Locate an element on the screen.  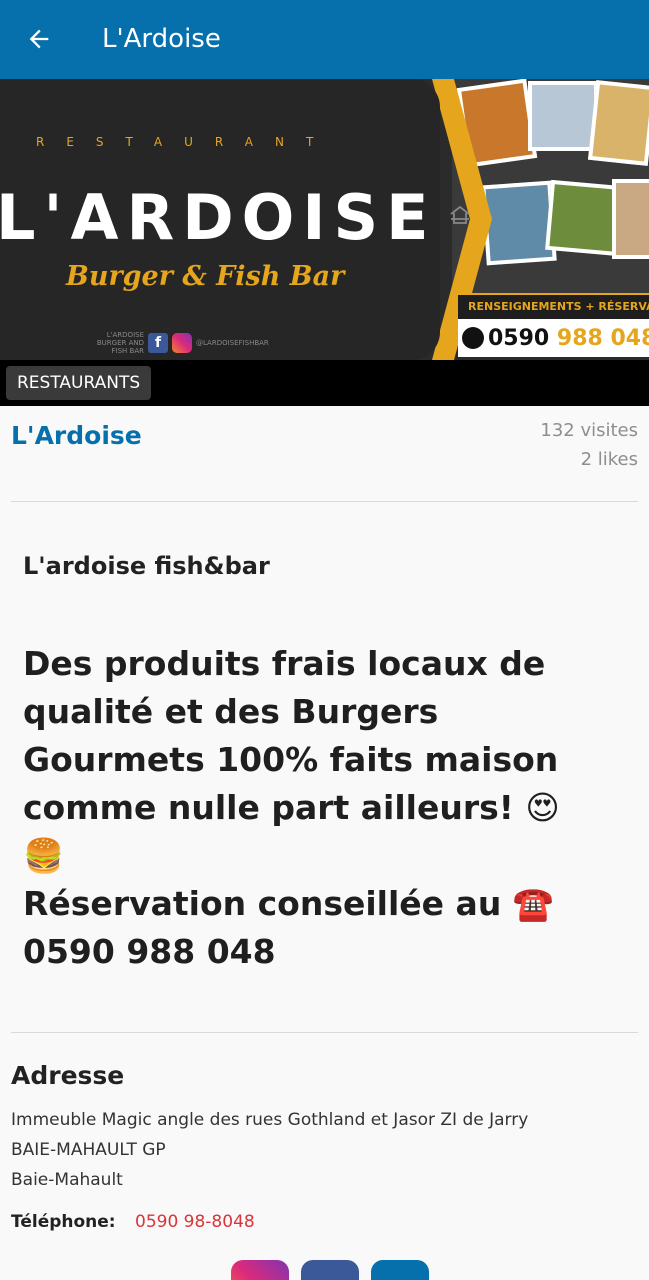
instagram-icon is located at coordinates (182, 343).